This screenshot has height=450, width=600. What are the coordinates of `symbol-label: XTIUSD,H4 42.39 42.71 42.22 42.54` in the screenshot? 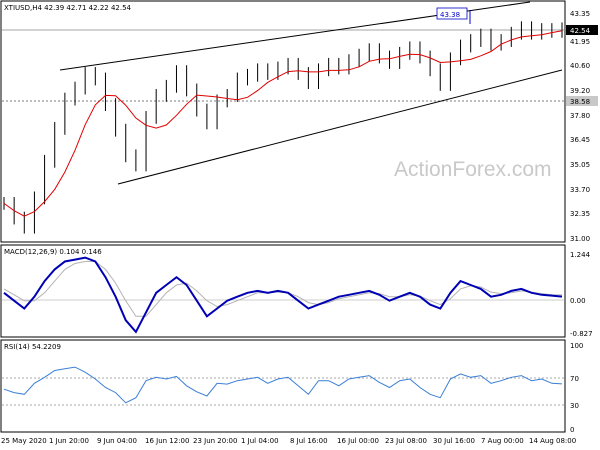 It's located at (68, 8).